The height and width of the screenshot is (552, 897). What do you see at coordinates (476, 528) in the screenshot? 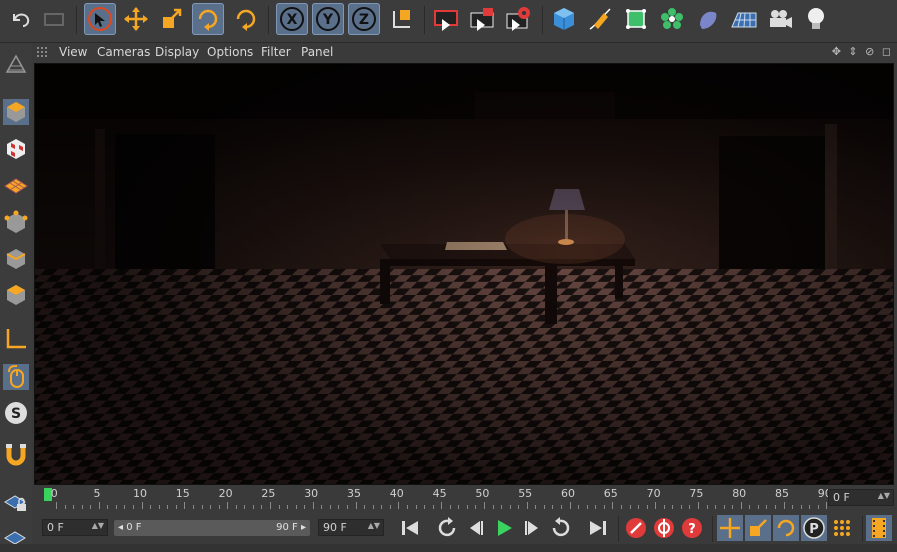
I see `previous-frame-button` at bounding box center [476, 528].